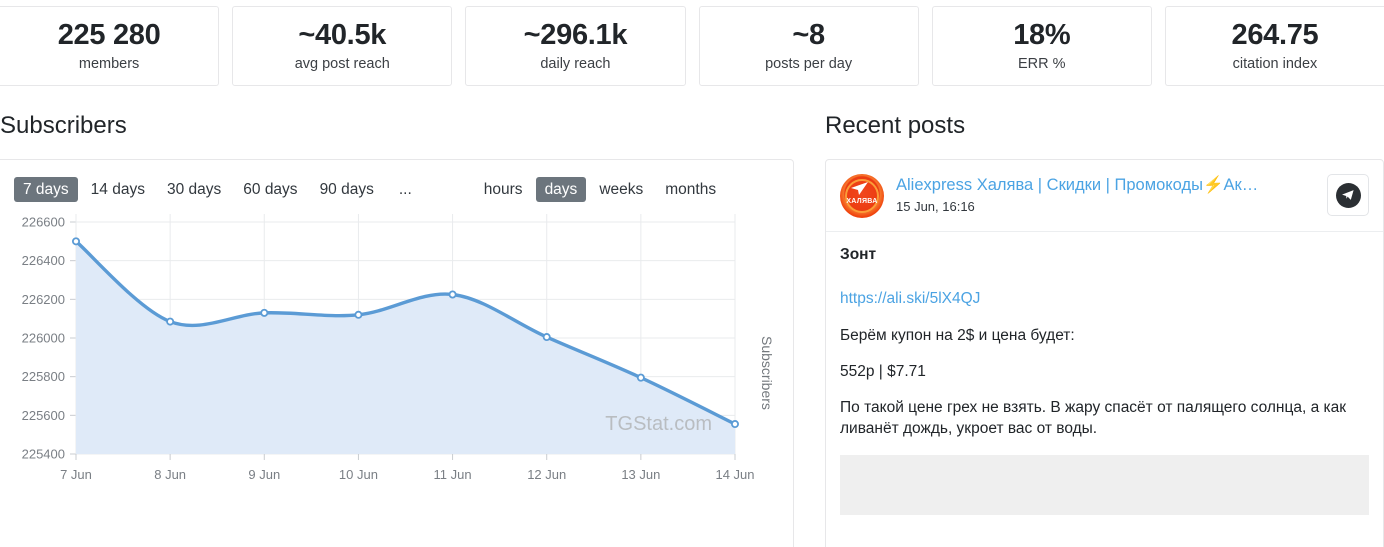 The image size is (1384, 547). Describe the element at coordinates (858, 254) in the screenshot. I see `post-title: Зонт` at that location.